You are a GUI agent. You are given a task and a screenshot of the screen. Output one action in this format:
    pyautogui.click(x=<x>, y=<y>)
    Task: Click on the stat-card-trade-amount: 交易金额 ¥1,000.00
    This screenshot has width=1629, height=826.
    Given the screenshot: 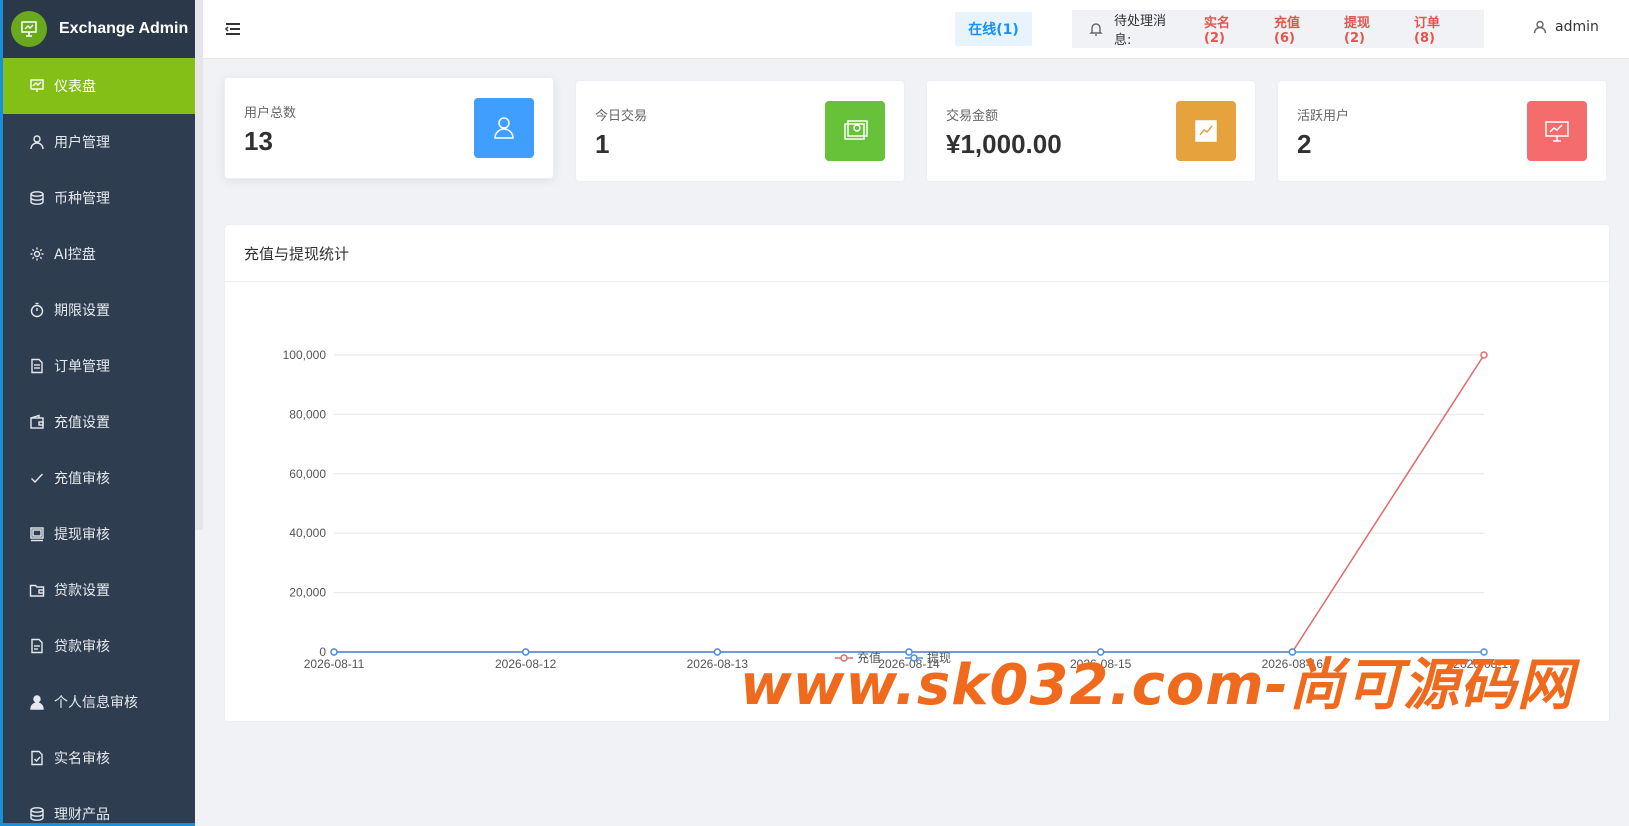 What is the action you would take?
    pyautogui.click(x=1091, y=131)
    